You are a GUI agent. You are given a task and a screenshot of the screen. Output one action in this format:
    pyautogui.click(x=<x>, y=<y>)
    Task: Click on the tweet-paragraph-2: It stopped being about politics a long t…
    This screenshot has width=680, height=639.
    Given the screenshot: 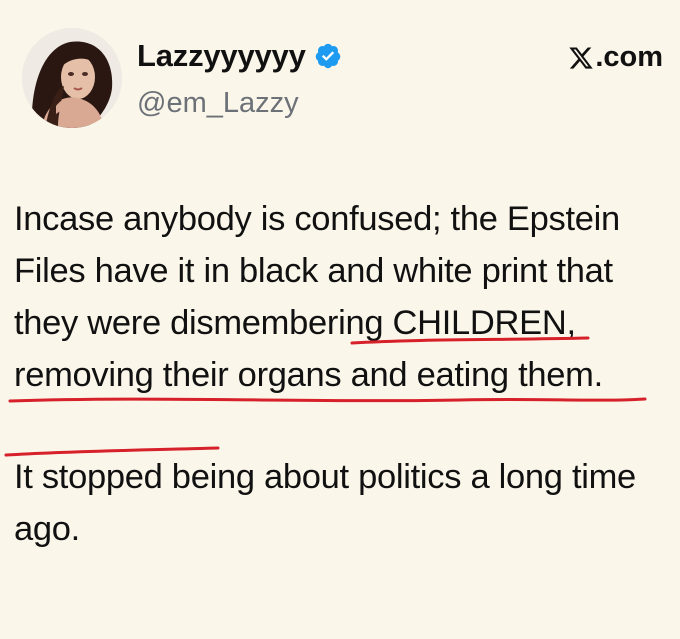 What is the action you would take?
    pyautogui.click(x=325, y=503)
    